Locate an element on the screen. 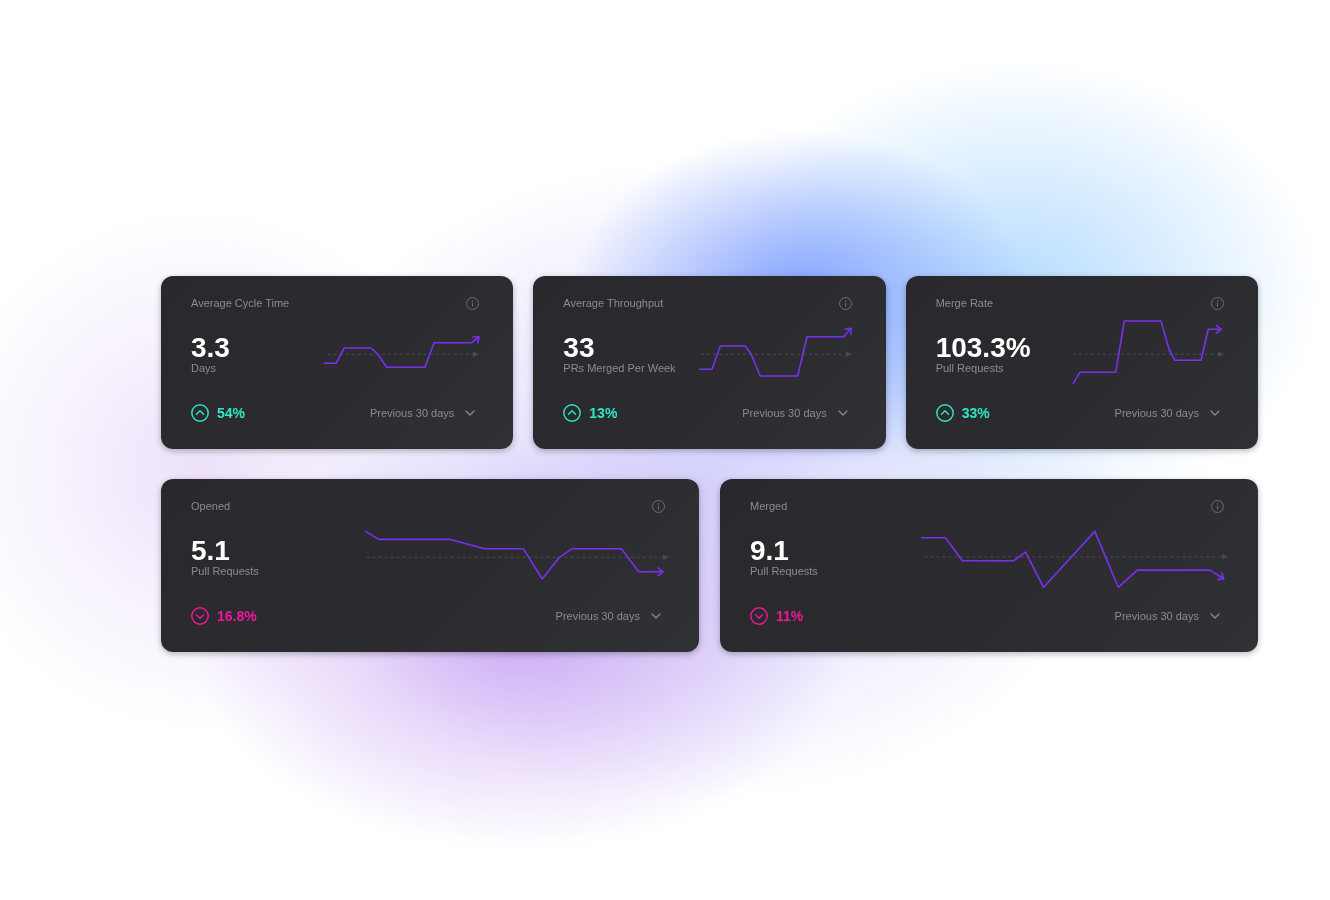  metric-title: Merged is located at coordinates (769, 506).